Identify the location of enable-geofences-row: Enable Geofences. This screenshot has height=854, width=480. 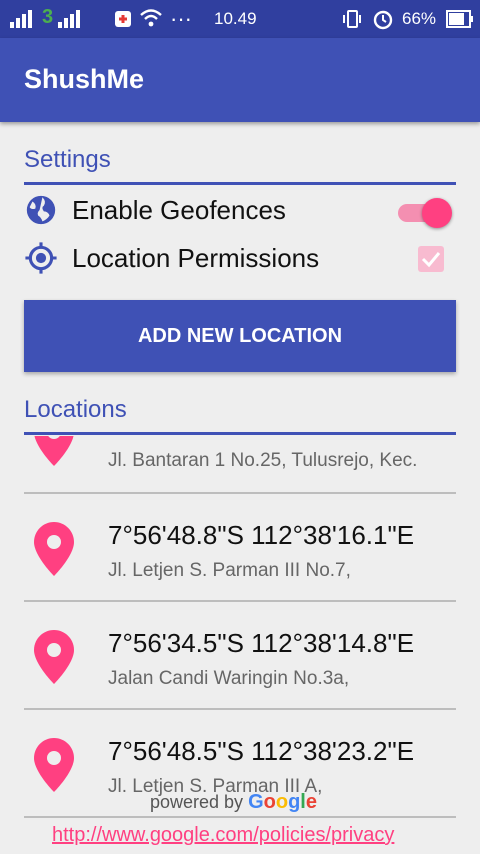
(240, 210).